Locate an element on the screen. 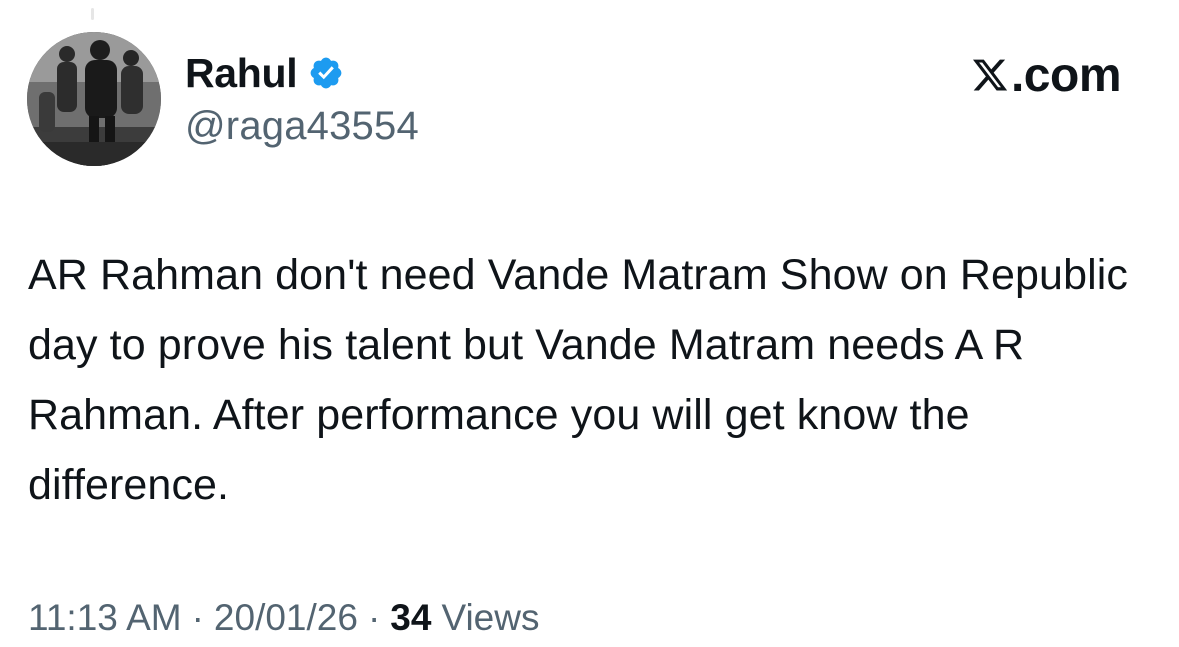 The height and width of the screenshot is (647, 1179). tweet-date: 20/01/26 is located at coordinates (286, 618).